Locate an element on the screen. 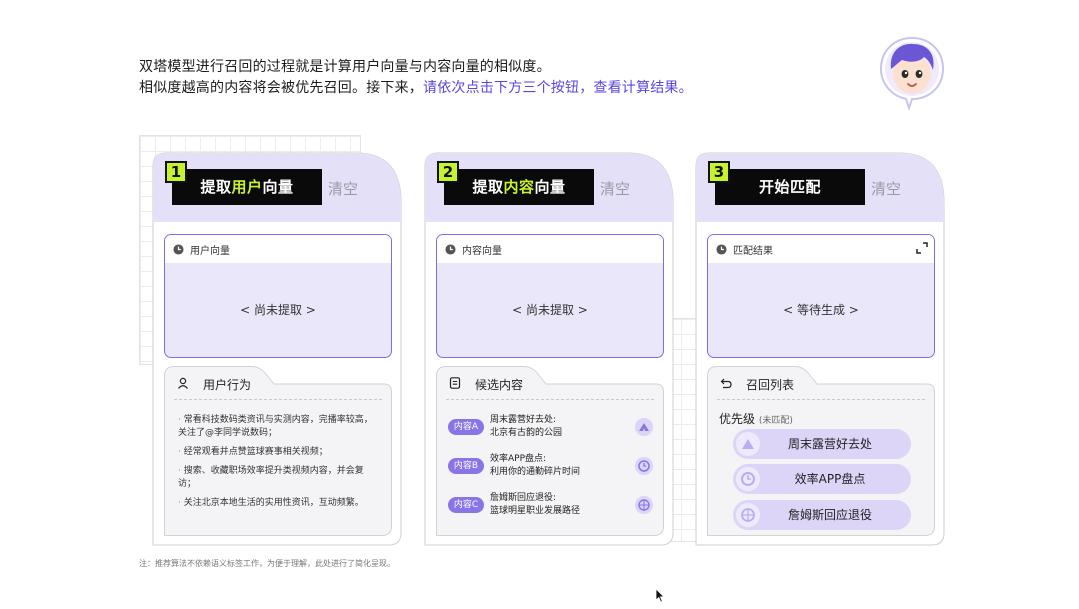 This screenshot has height=609, width=1079. mouse-cursor-icon is located at coordinates (660, 595).